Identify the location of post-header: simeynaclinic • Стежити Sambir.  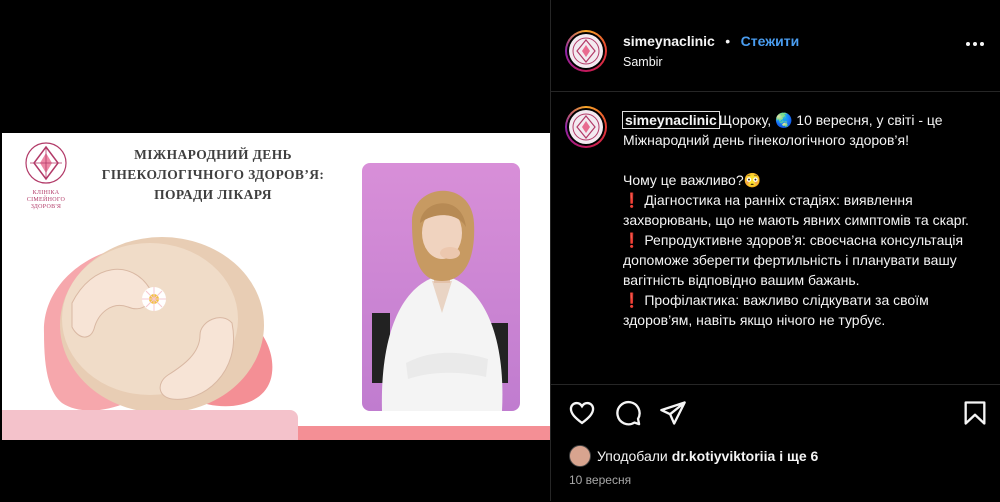
(775, 46).